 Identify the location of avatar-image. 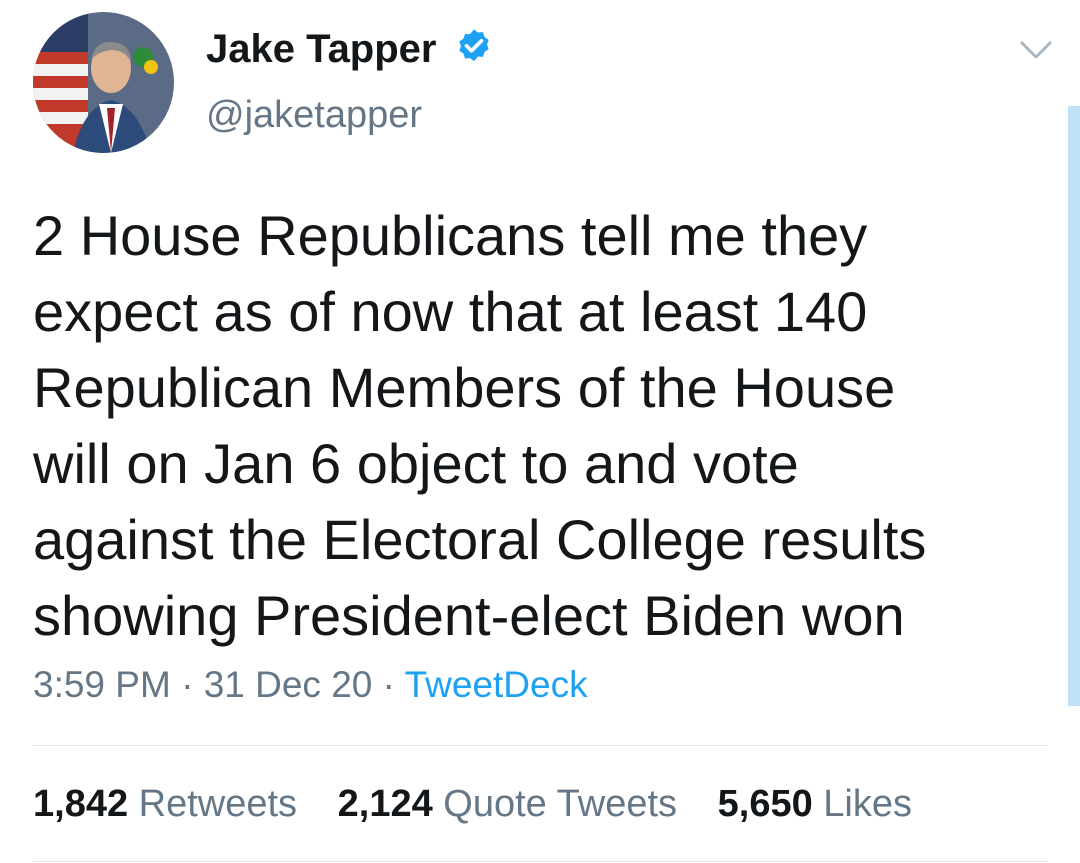
(103, 82).